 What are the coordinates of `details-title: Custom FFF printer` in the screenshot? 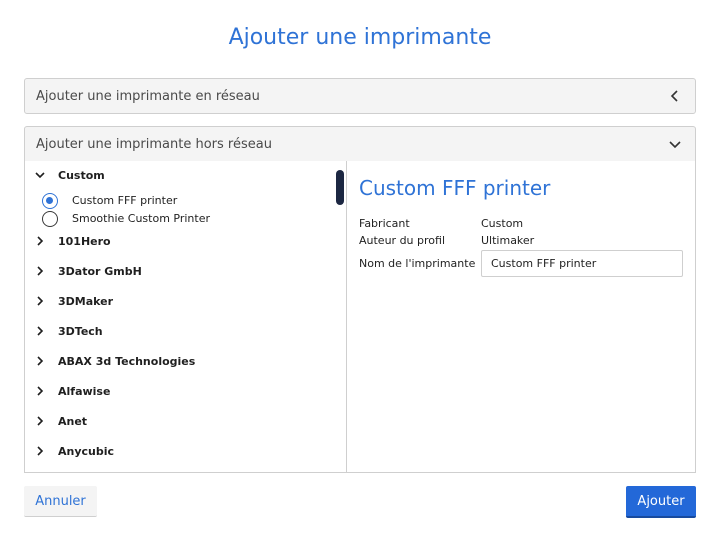 It's located at (455, 188).